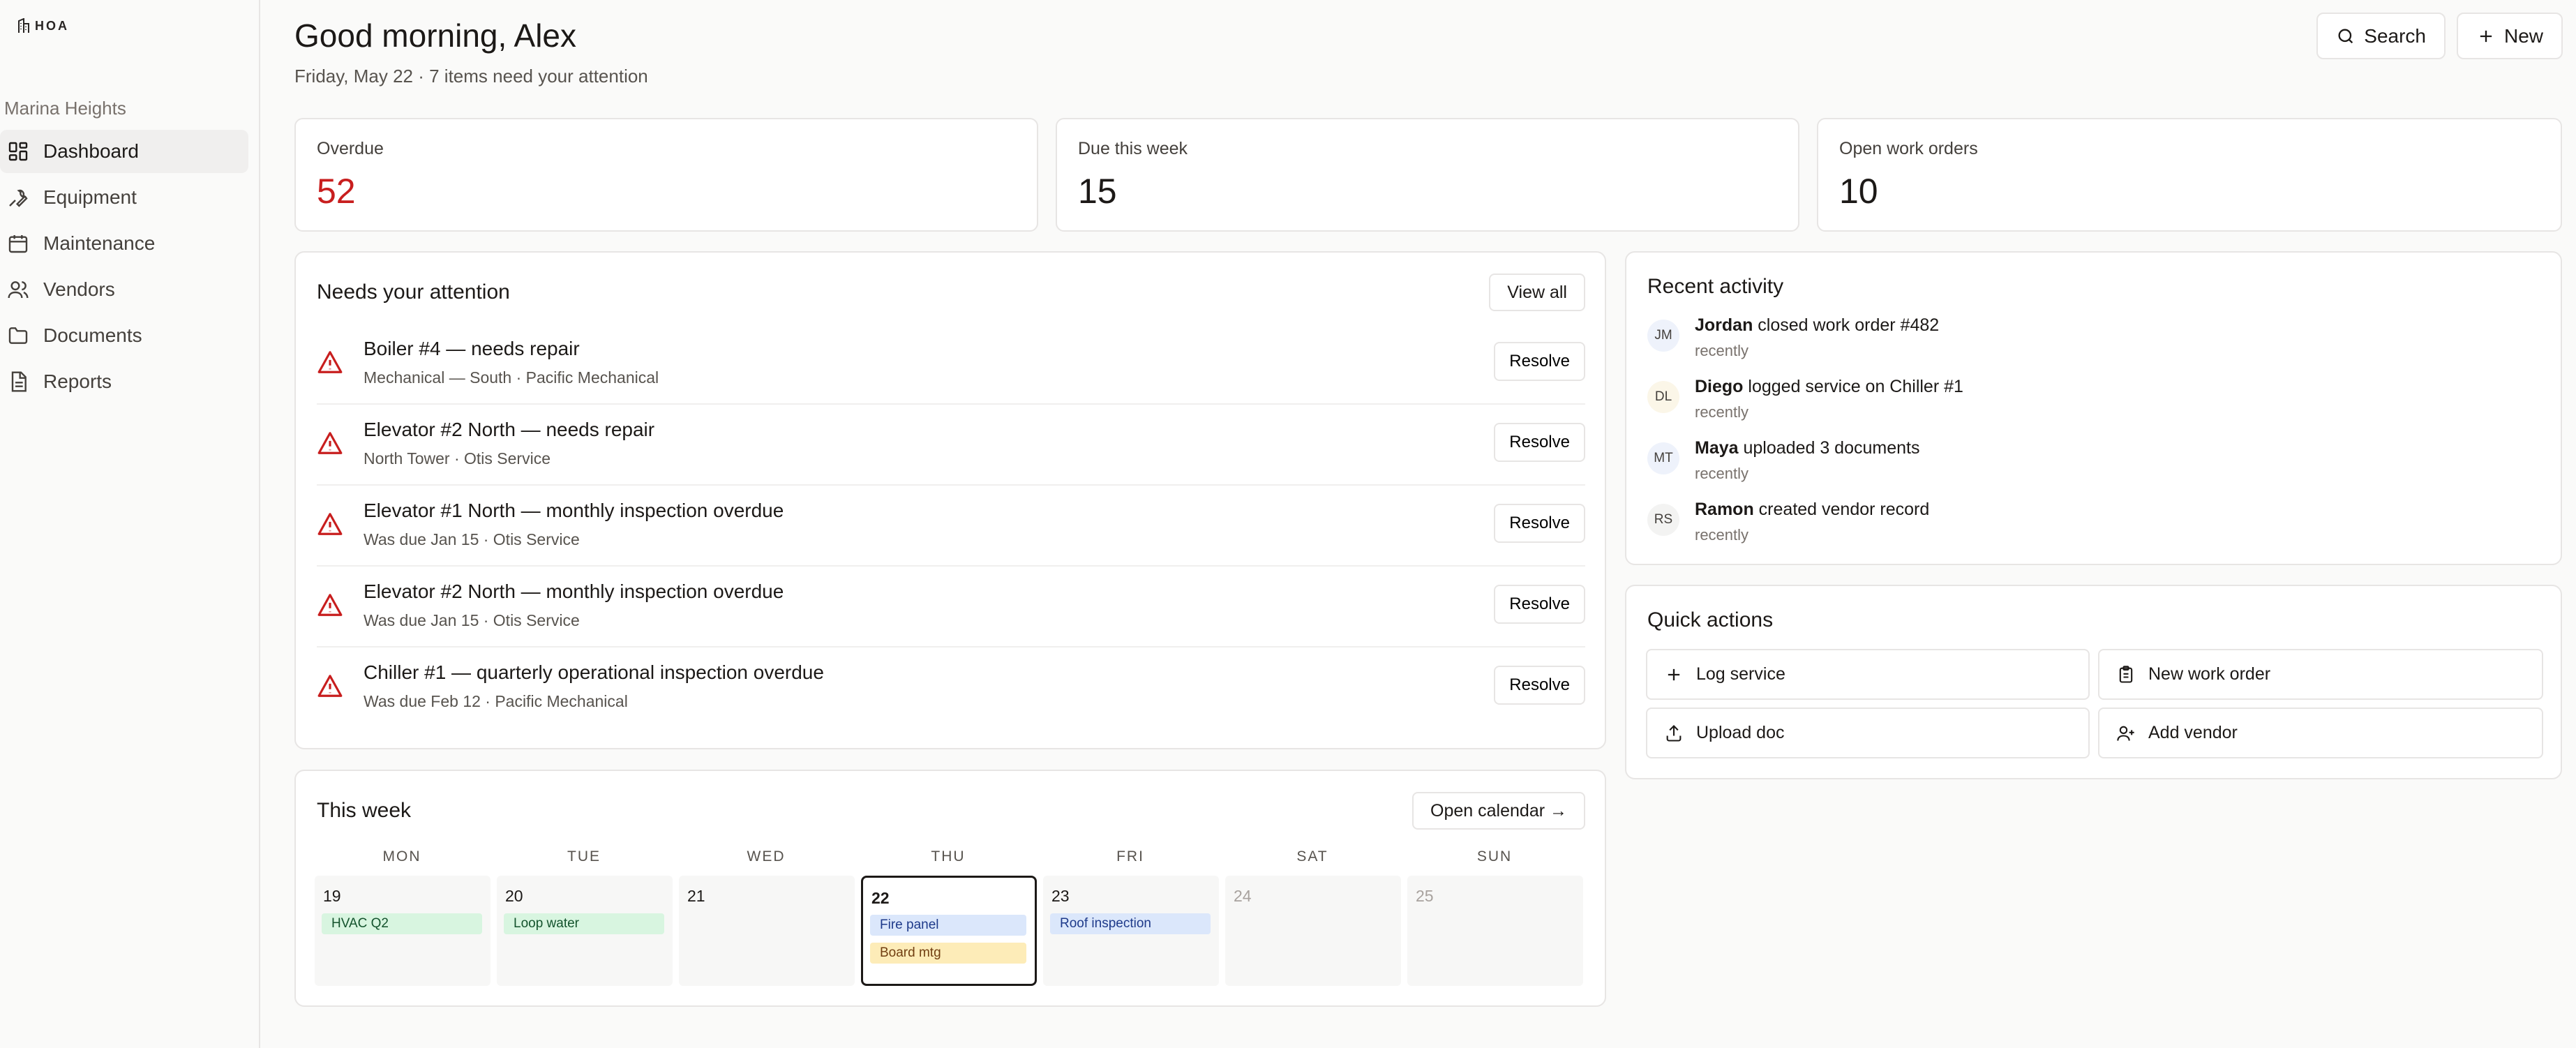 The height and width of the screenshot is (1048, 2576). What do you see at coordinates (1868, 733) in the screenshot?
I see `upload-doc-button: Upload doc` at bounding box center [1868, 733].